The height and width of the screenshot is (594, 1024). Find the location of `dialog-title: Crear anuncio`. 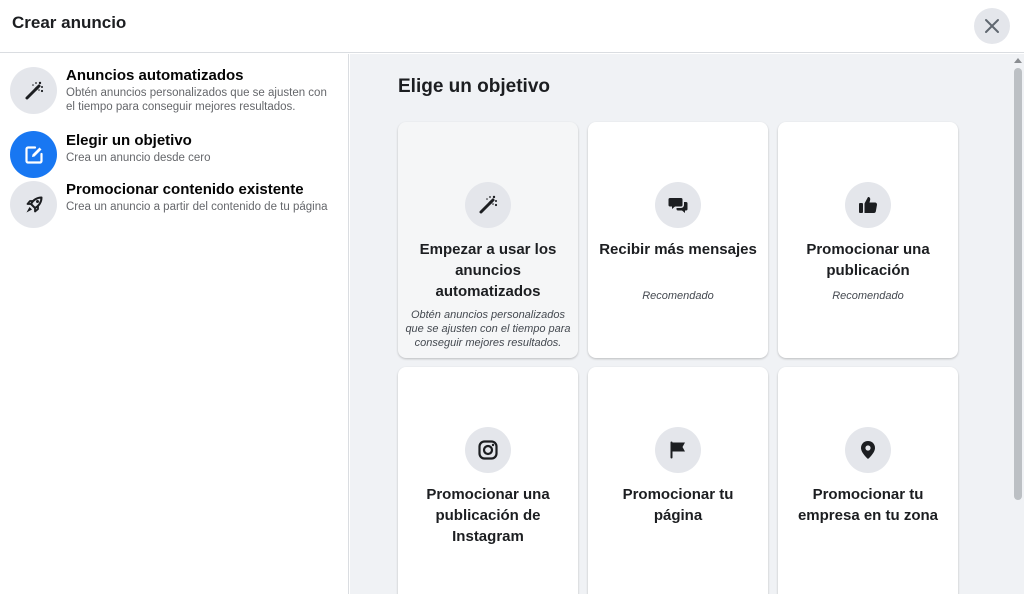

dialog-title: Crear anuncio is located at coordinates (69, 22).